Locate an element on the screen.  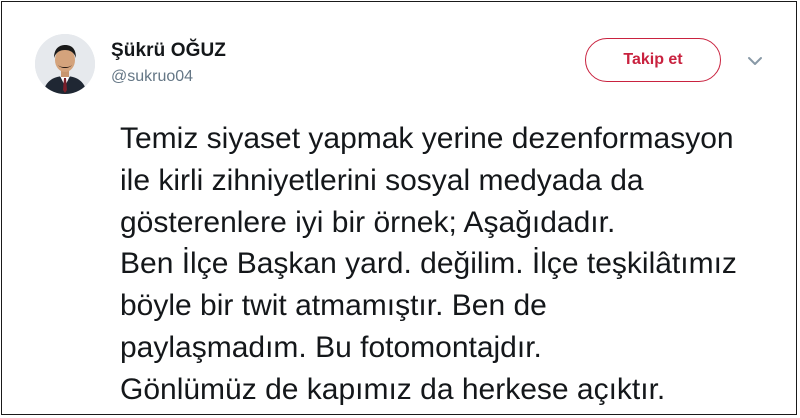
avatar is located at coordinates (65, 64).